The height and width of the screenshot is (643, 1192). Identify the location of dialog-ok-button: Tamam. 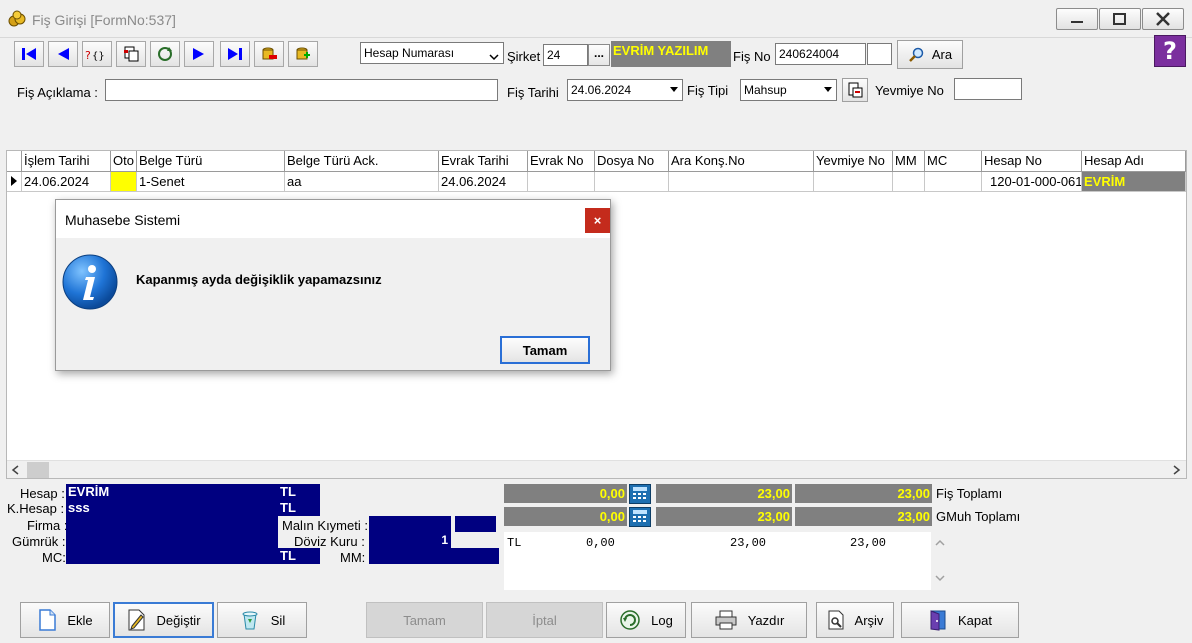
(545, 350).